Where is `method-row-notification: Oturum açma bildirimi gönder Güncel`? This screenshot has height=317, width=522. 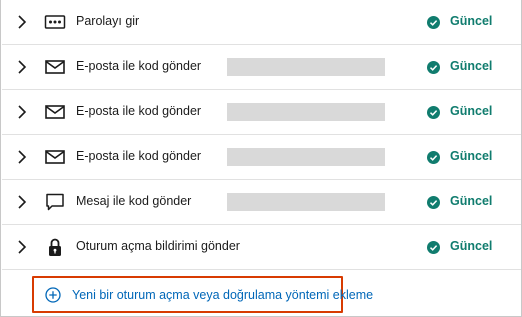 method-row-notification: Oturum açma bildirimi gönder Güncel is located at coordinates (261, 247).